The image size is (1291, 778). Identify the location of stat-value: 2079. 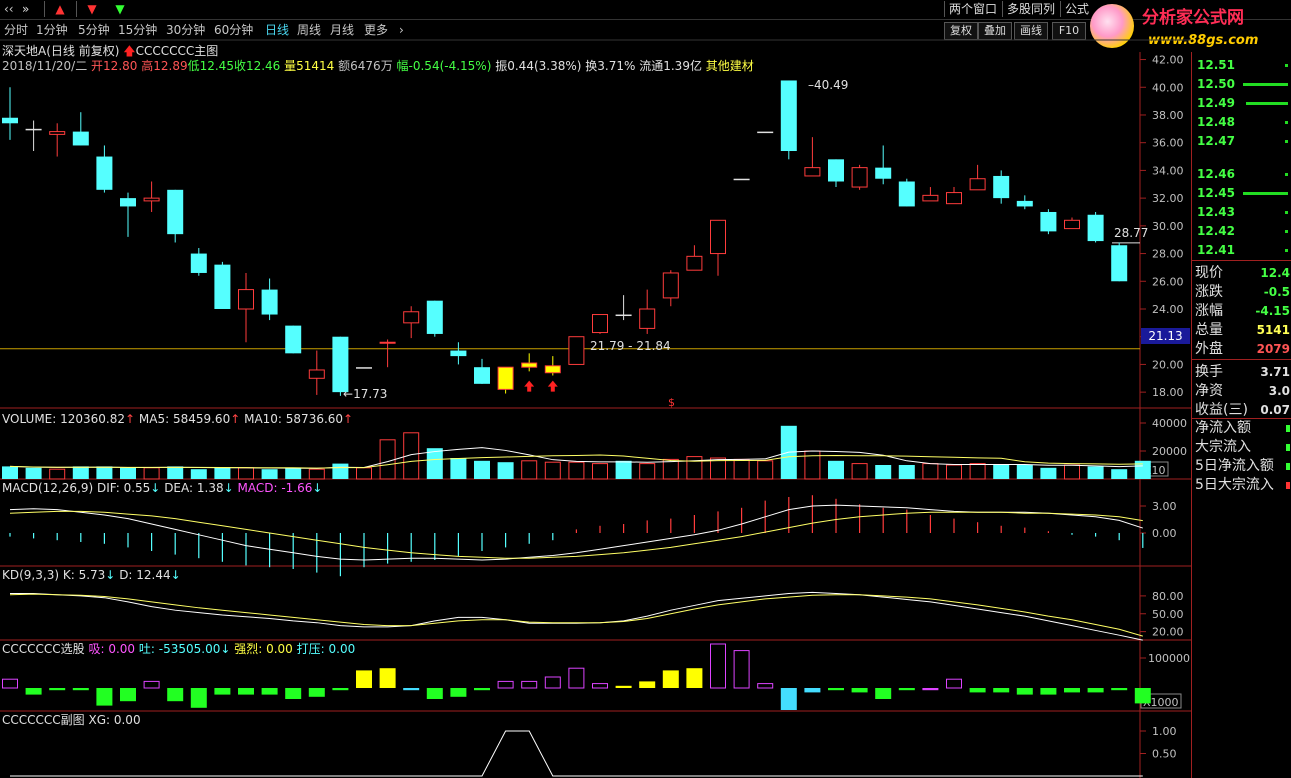
(1273, 349).